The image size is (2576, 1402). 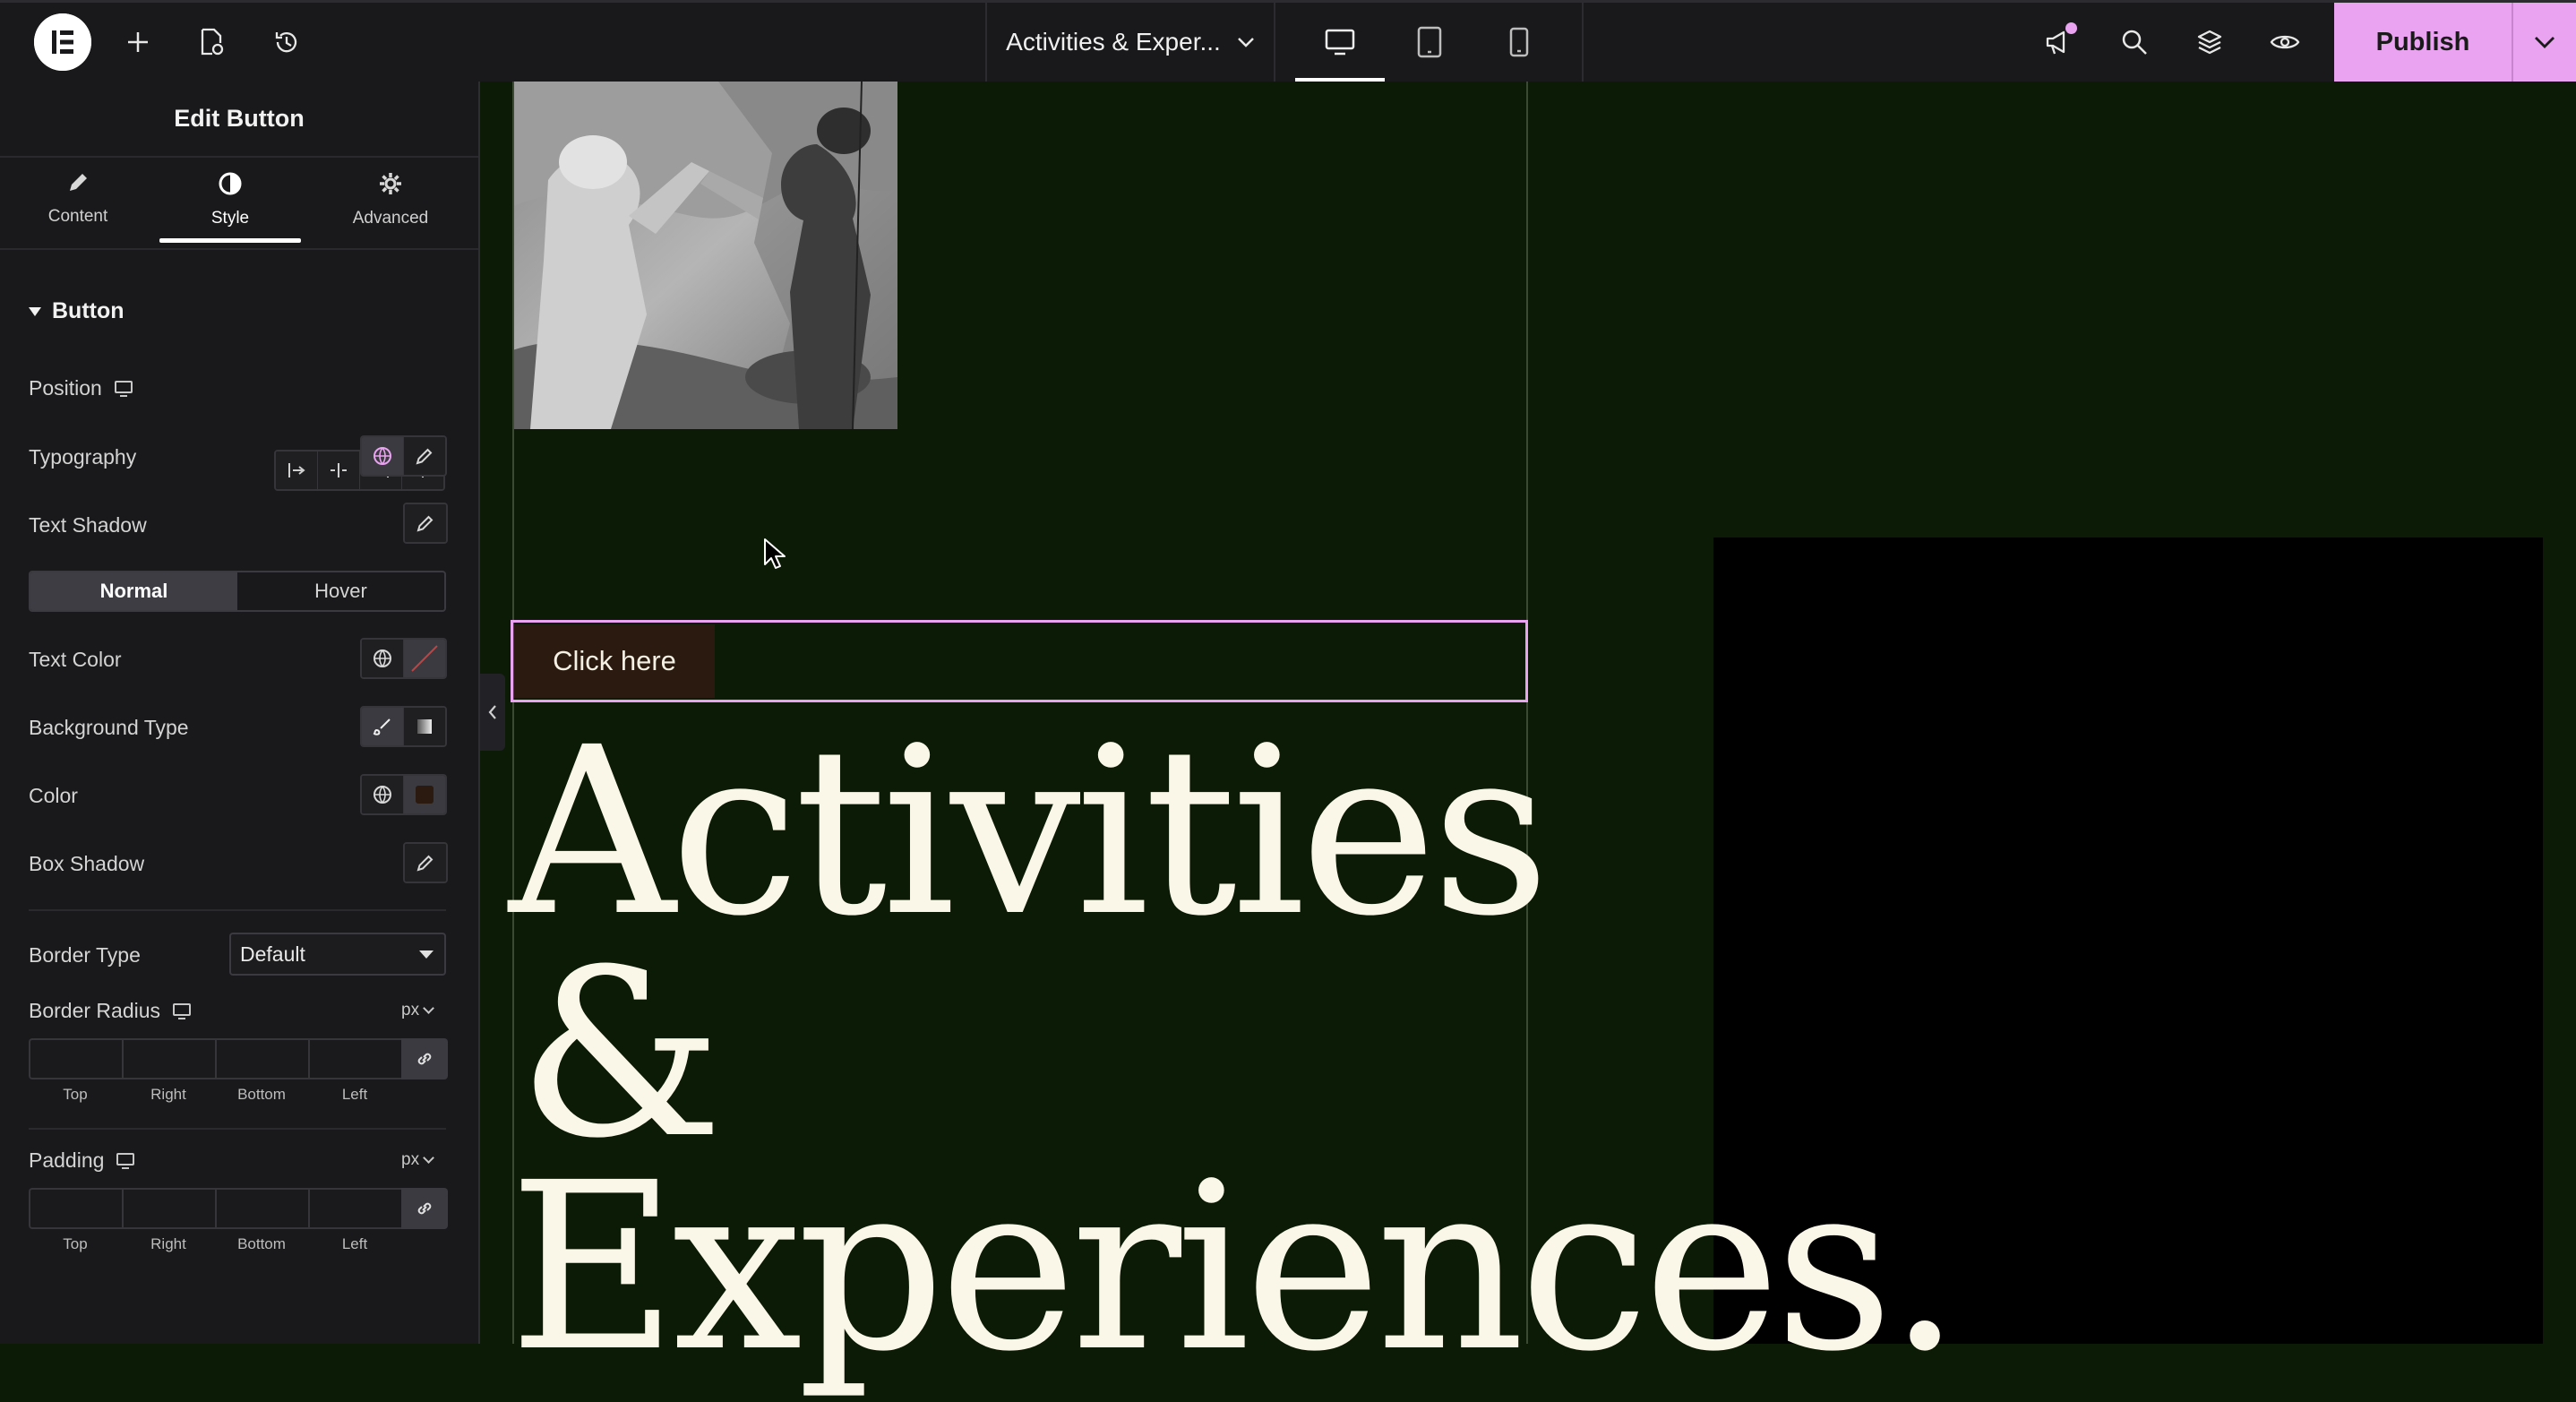 I want to click on border-radius-label: Border Radius, so click(x=110, y=1011).